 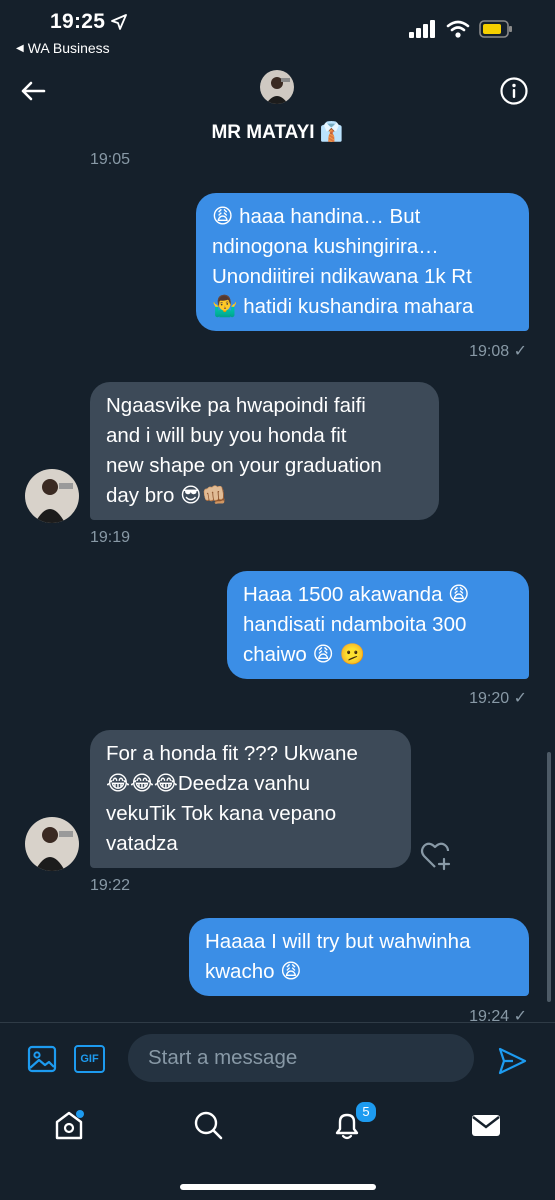 What do you see at coordinates (110, 537) in the screenshot?
I see `message-timestamp: 19:19` at bounding box center [110, 537].